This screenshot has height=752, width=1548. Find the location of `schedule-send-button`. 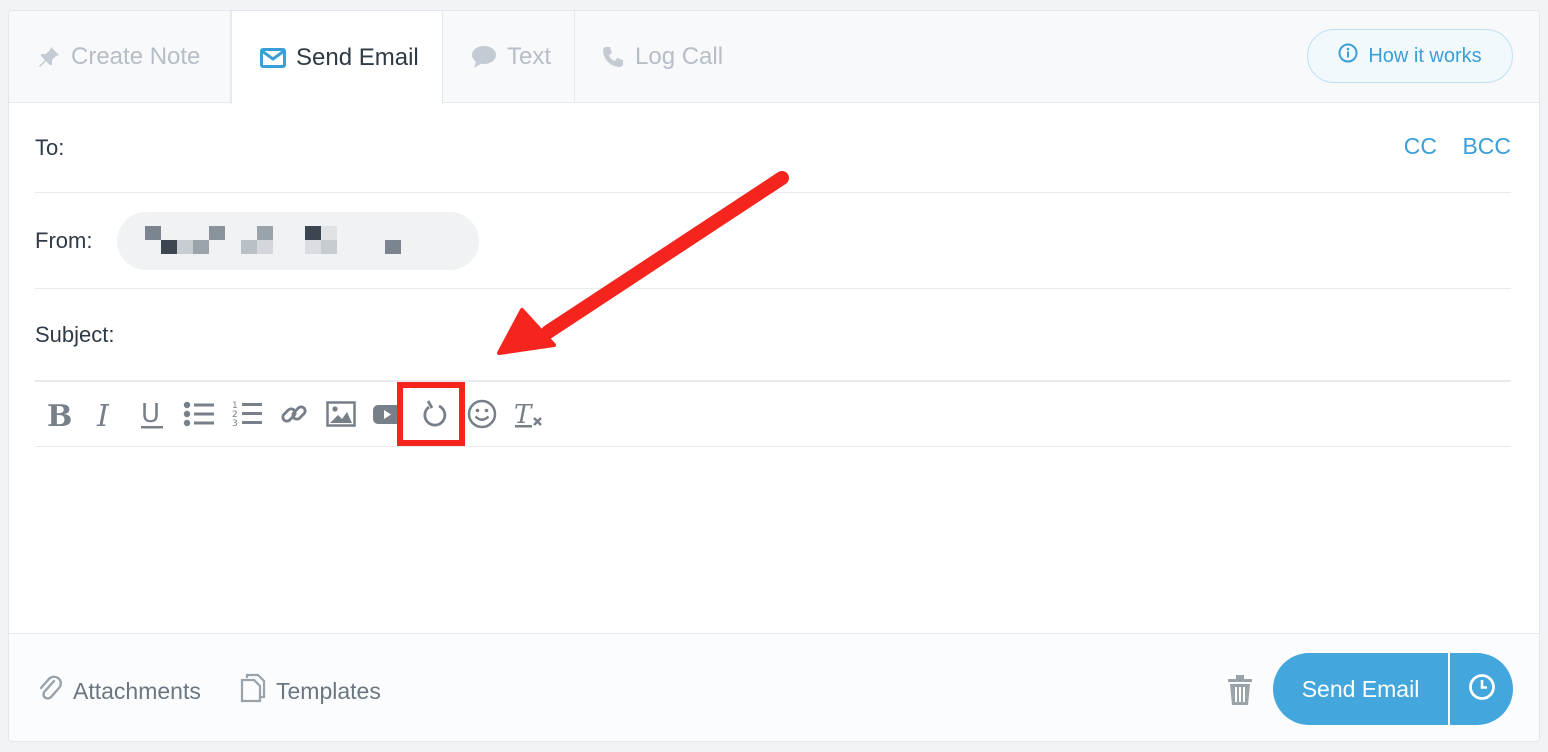

schedule-send-button is located at coordinates (1481, 689).